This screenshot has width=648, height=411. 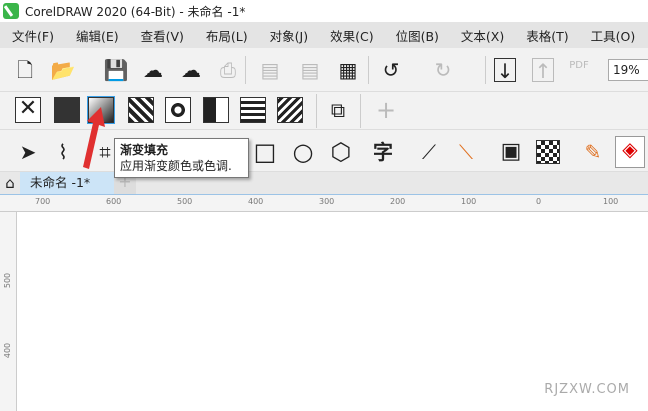 I want to click on menu-text: 文本(X), so click(x=482, y=35).